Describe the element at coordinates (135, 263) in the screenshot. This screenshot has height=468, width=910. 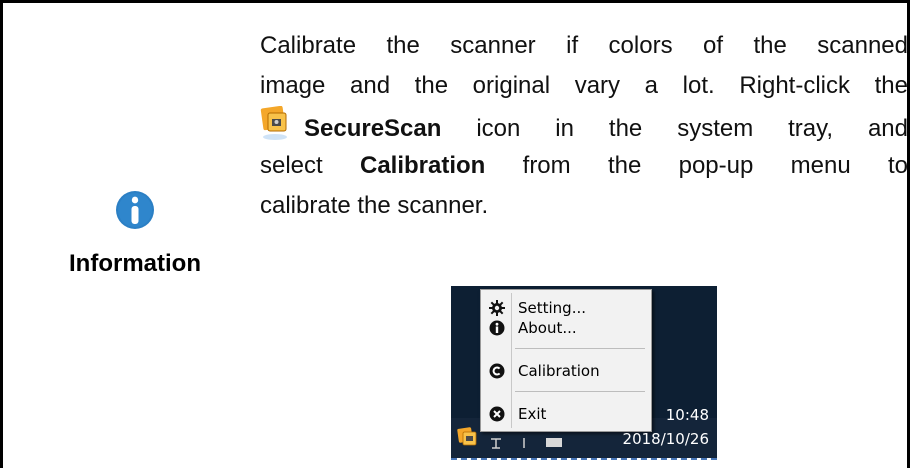
I see `information-label: Information` at that location.